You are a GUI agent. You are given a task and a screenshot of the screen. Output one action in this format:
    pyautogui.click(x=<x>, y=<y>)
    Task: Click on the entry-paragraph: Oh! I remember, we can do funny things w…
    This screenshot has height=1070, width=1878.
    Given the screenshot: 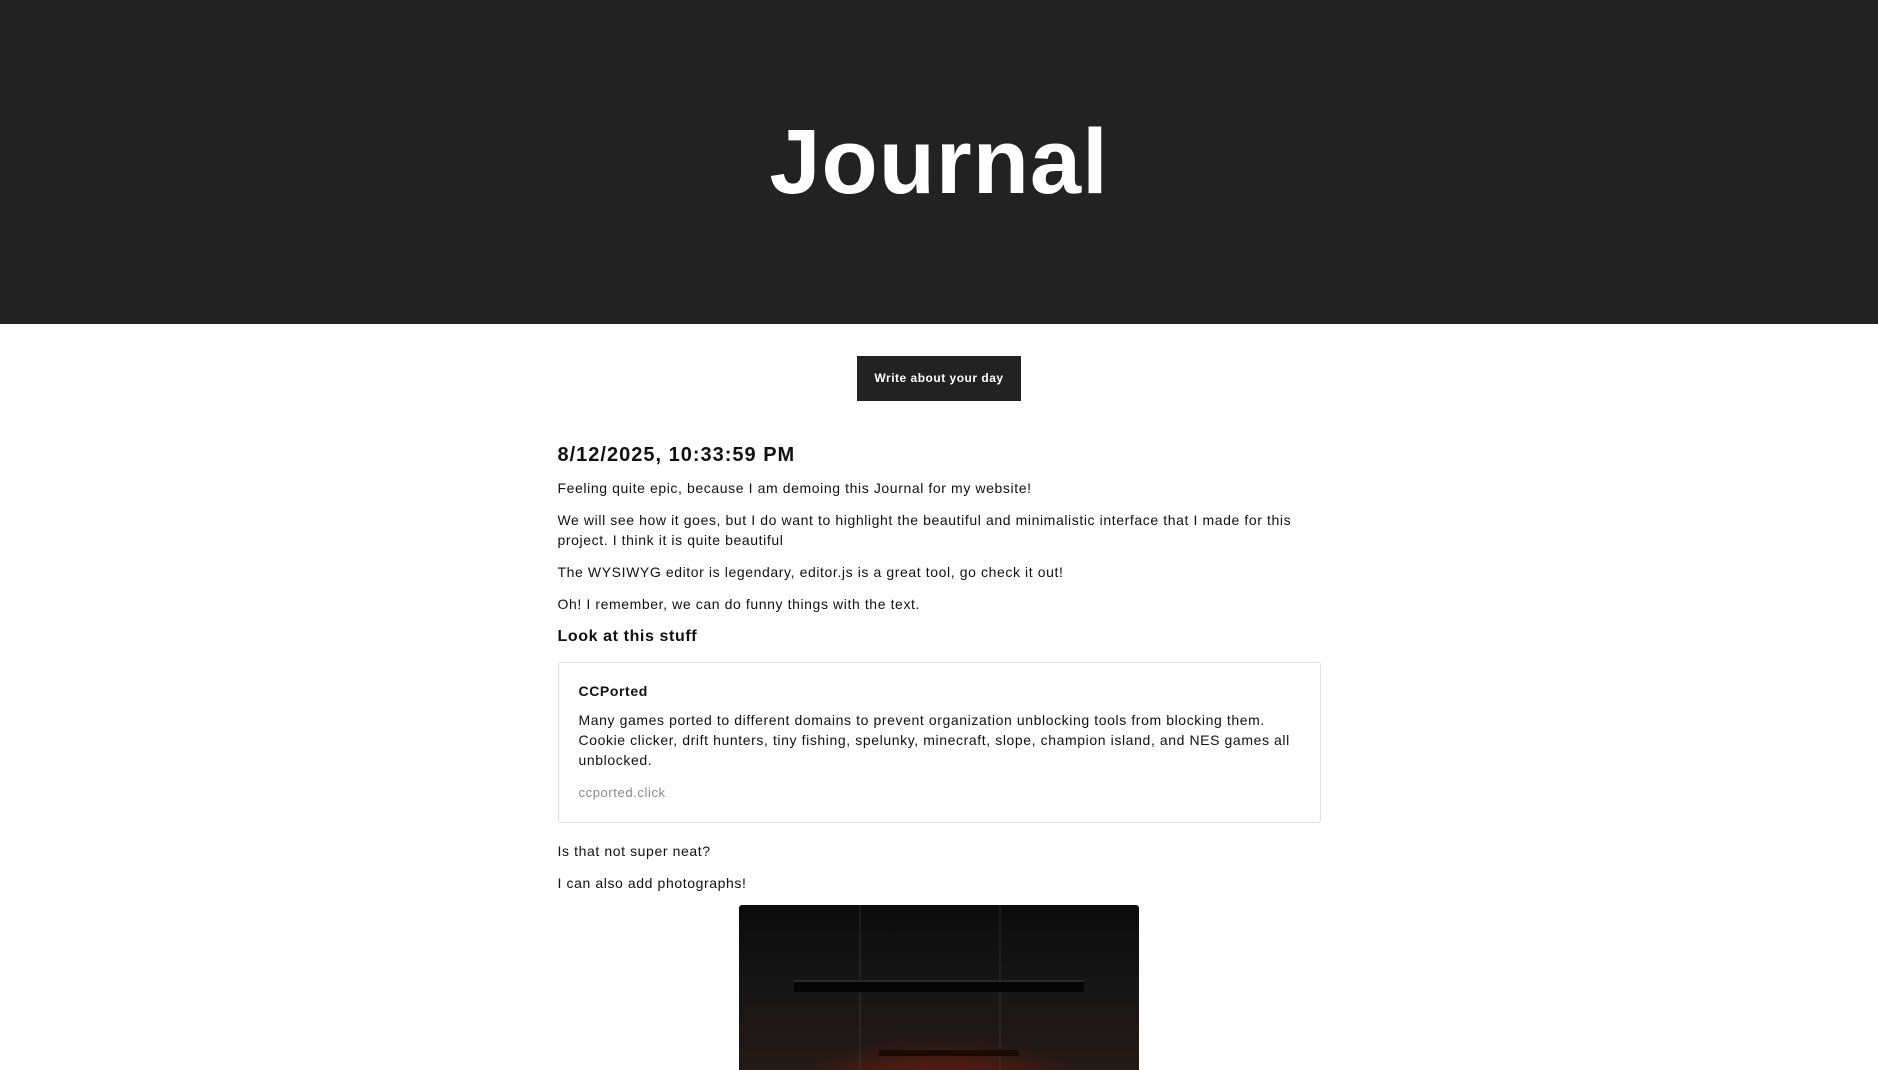 What is the action you would take?
    pyautogui.click(x=739, y=604)
    